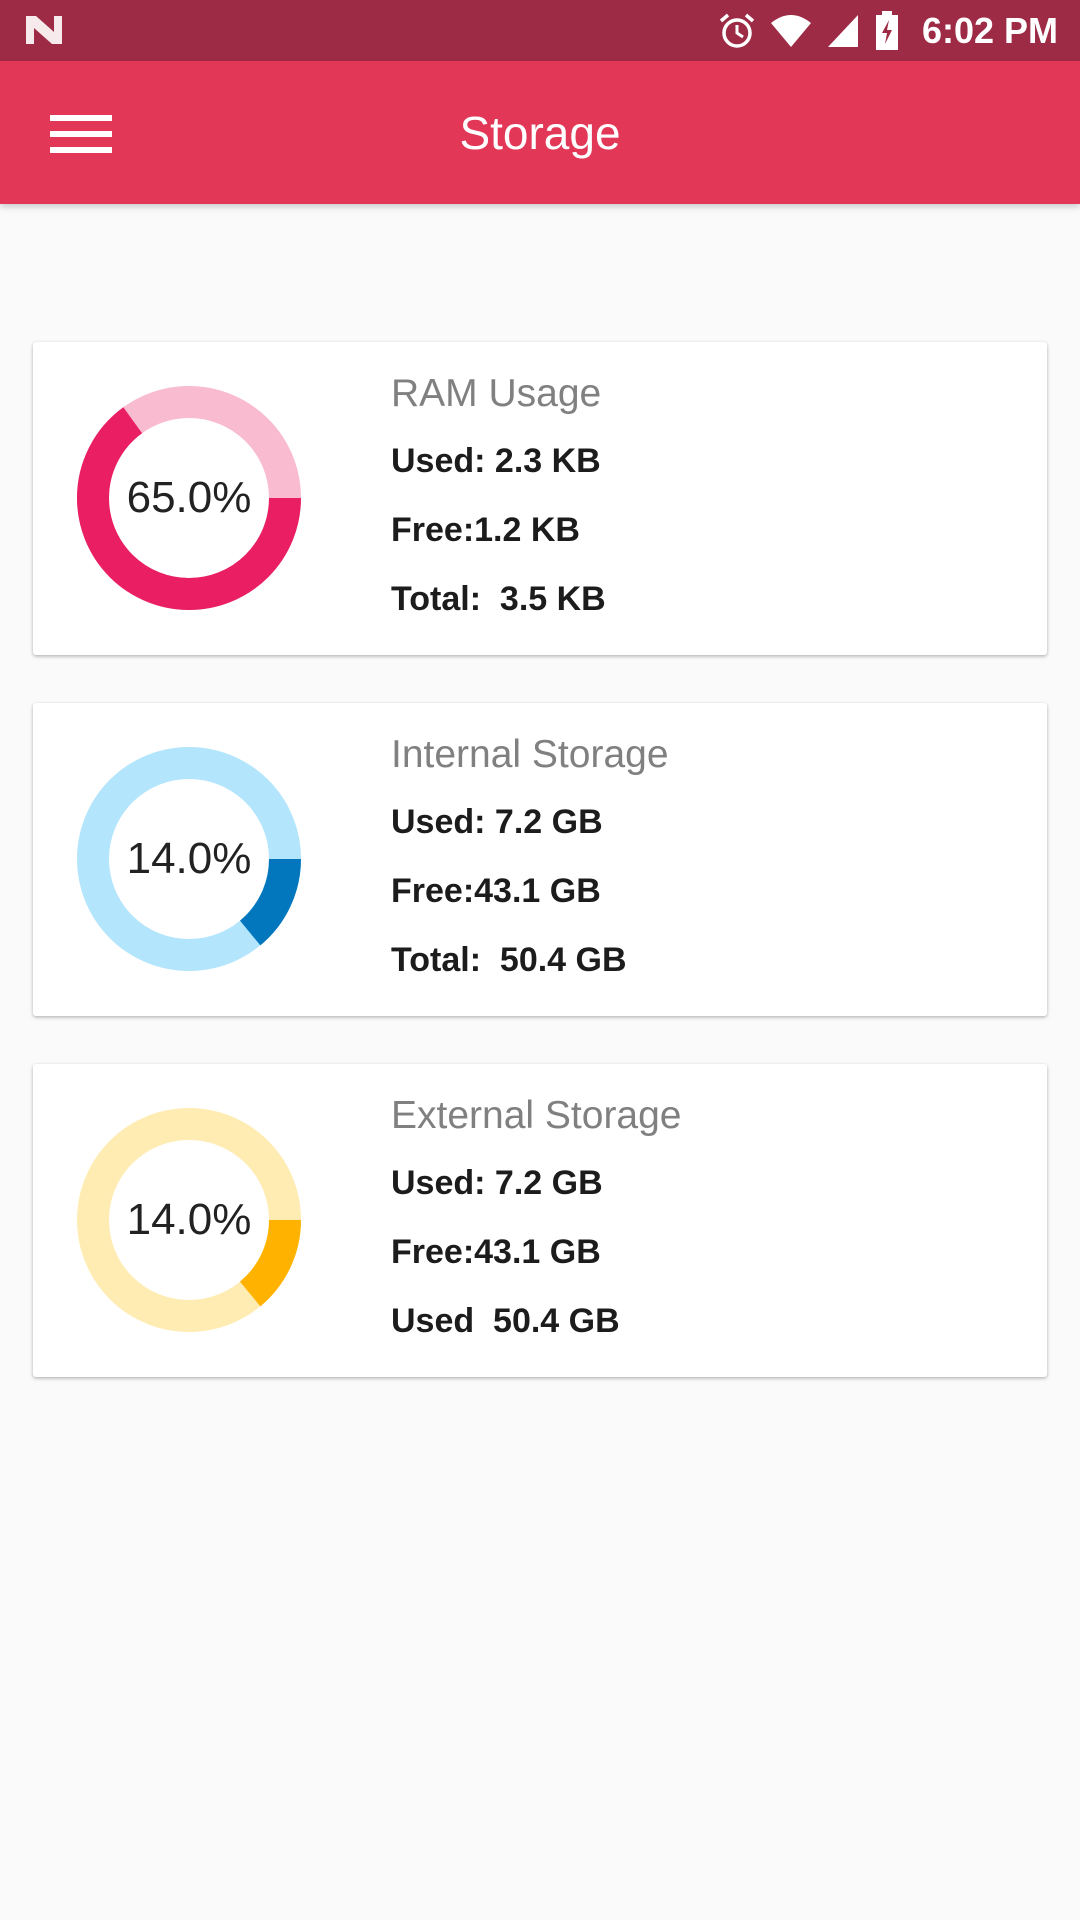  Describe the element at coordinates (496, 393) in the screenshot. I see `card-title: RAM Usage` at that location.